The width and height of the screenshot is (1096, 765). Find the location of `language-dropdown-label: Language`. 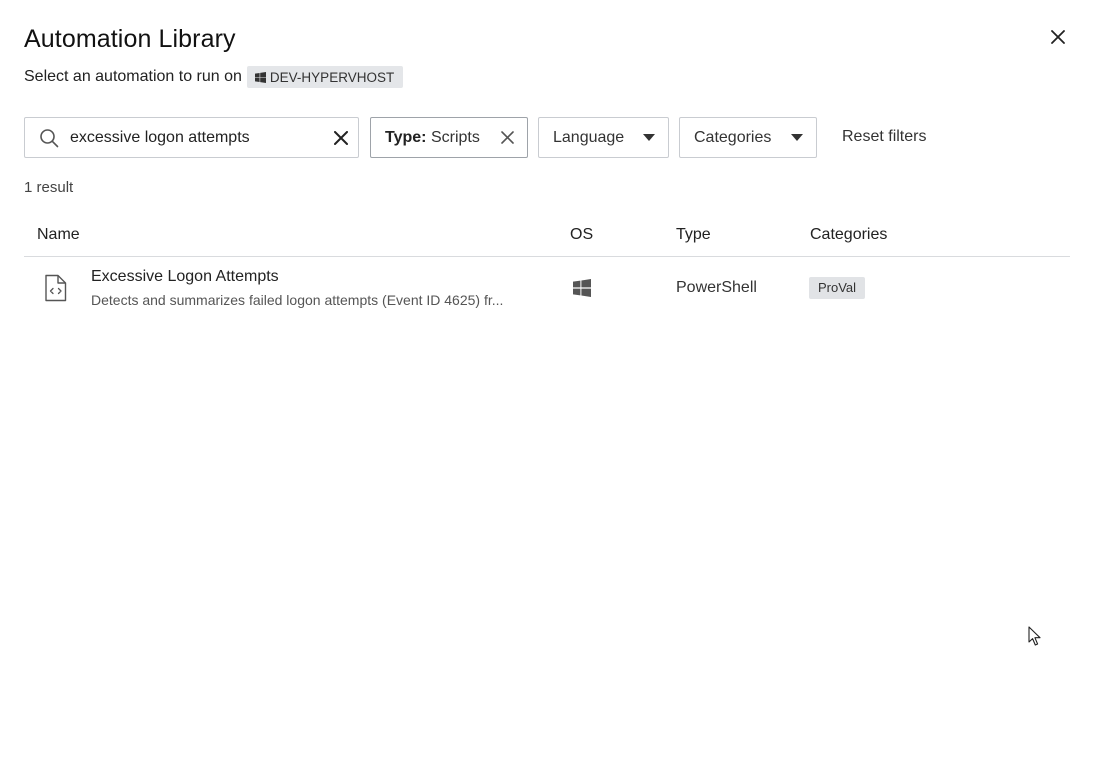

language-dropdown-label: Language is located at coordinates (589, 137).